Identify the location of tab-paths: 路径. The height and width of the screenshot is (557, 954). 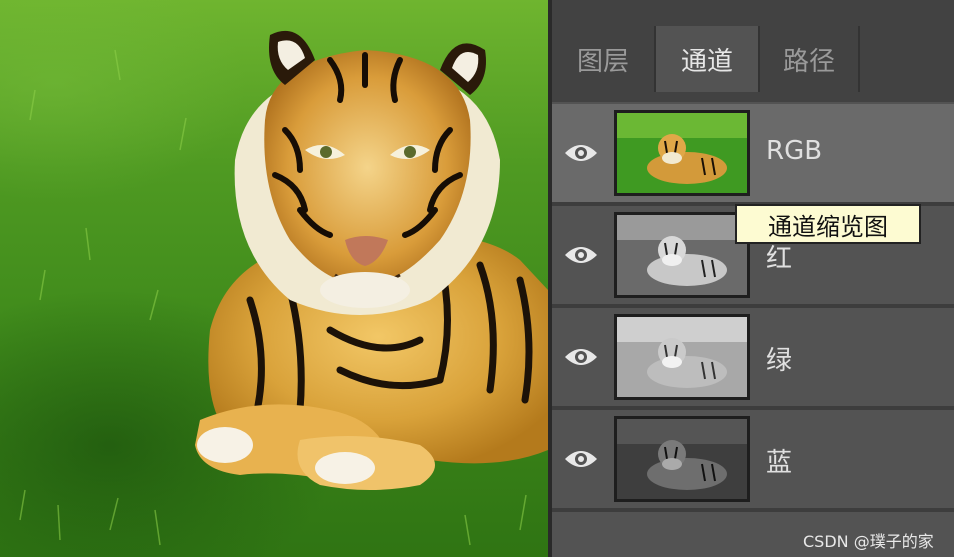
(809, 59).